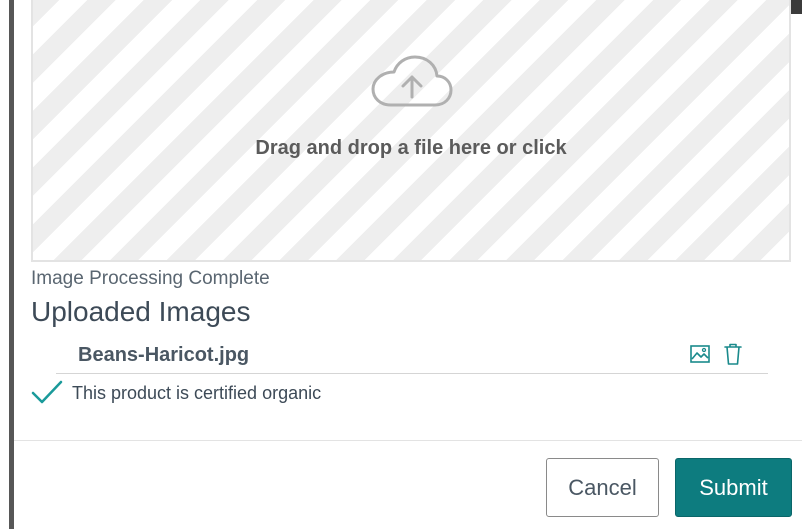 The height and width of the screenshot is (529, 802). I want to click on processing-status: Image Processing Complete, so click(150, 278).